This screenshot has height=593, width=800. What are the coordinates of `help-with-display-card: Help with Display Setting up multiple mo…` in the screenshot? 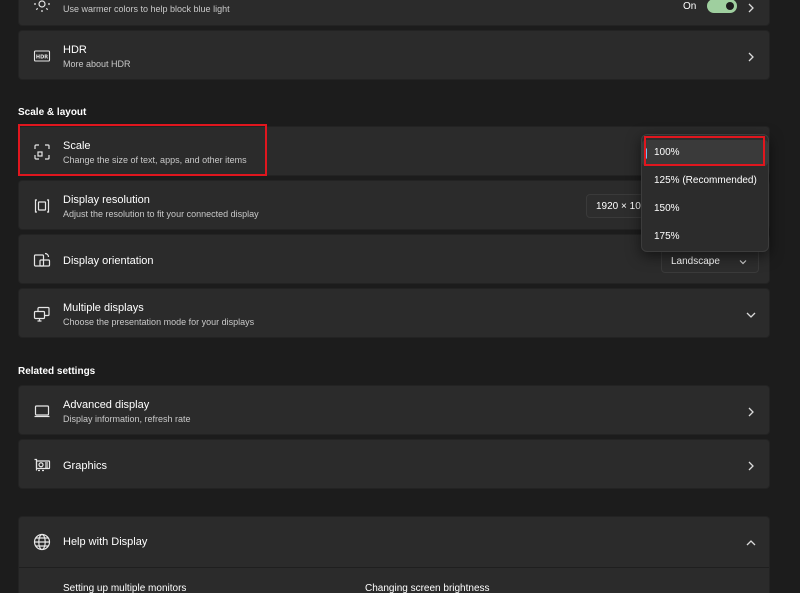 It's located at (394, 554).